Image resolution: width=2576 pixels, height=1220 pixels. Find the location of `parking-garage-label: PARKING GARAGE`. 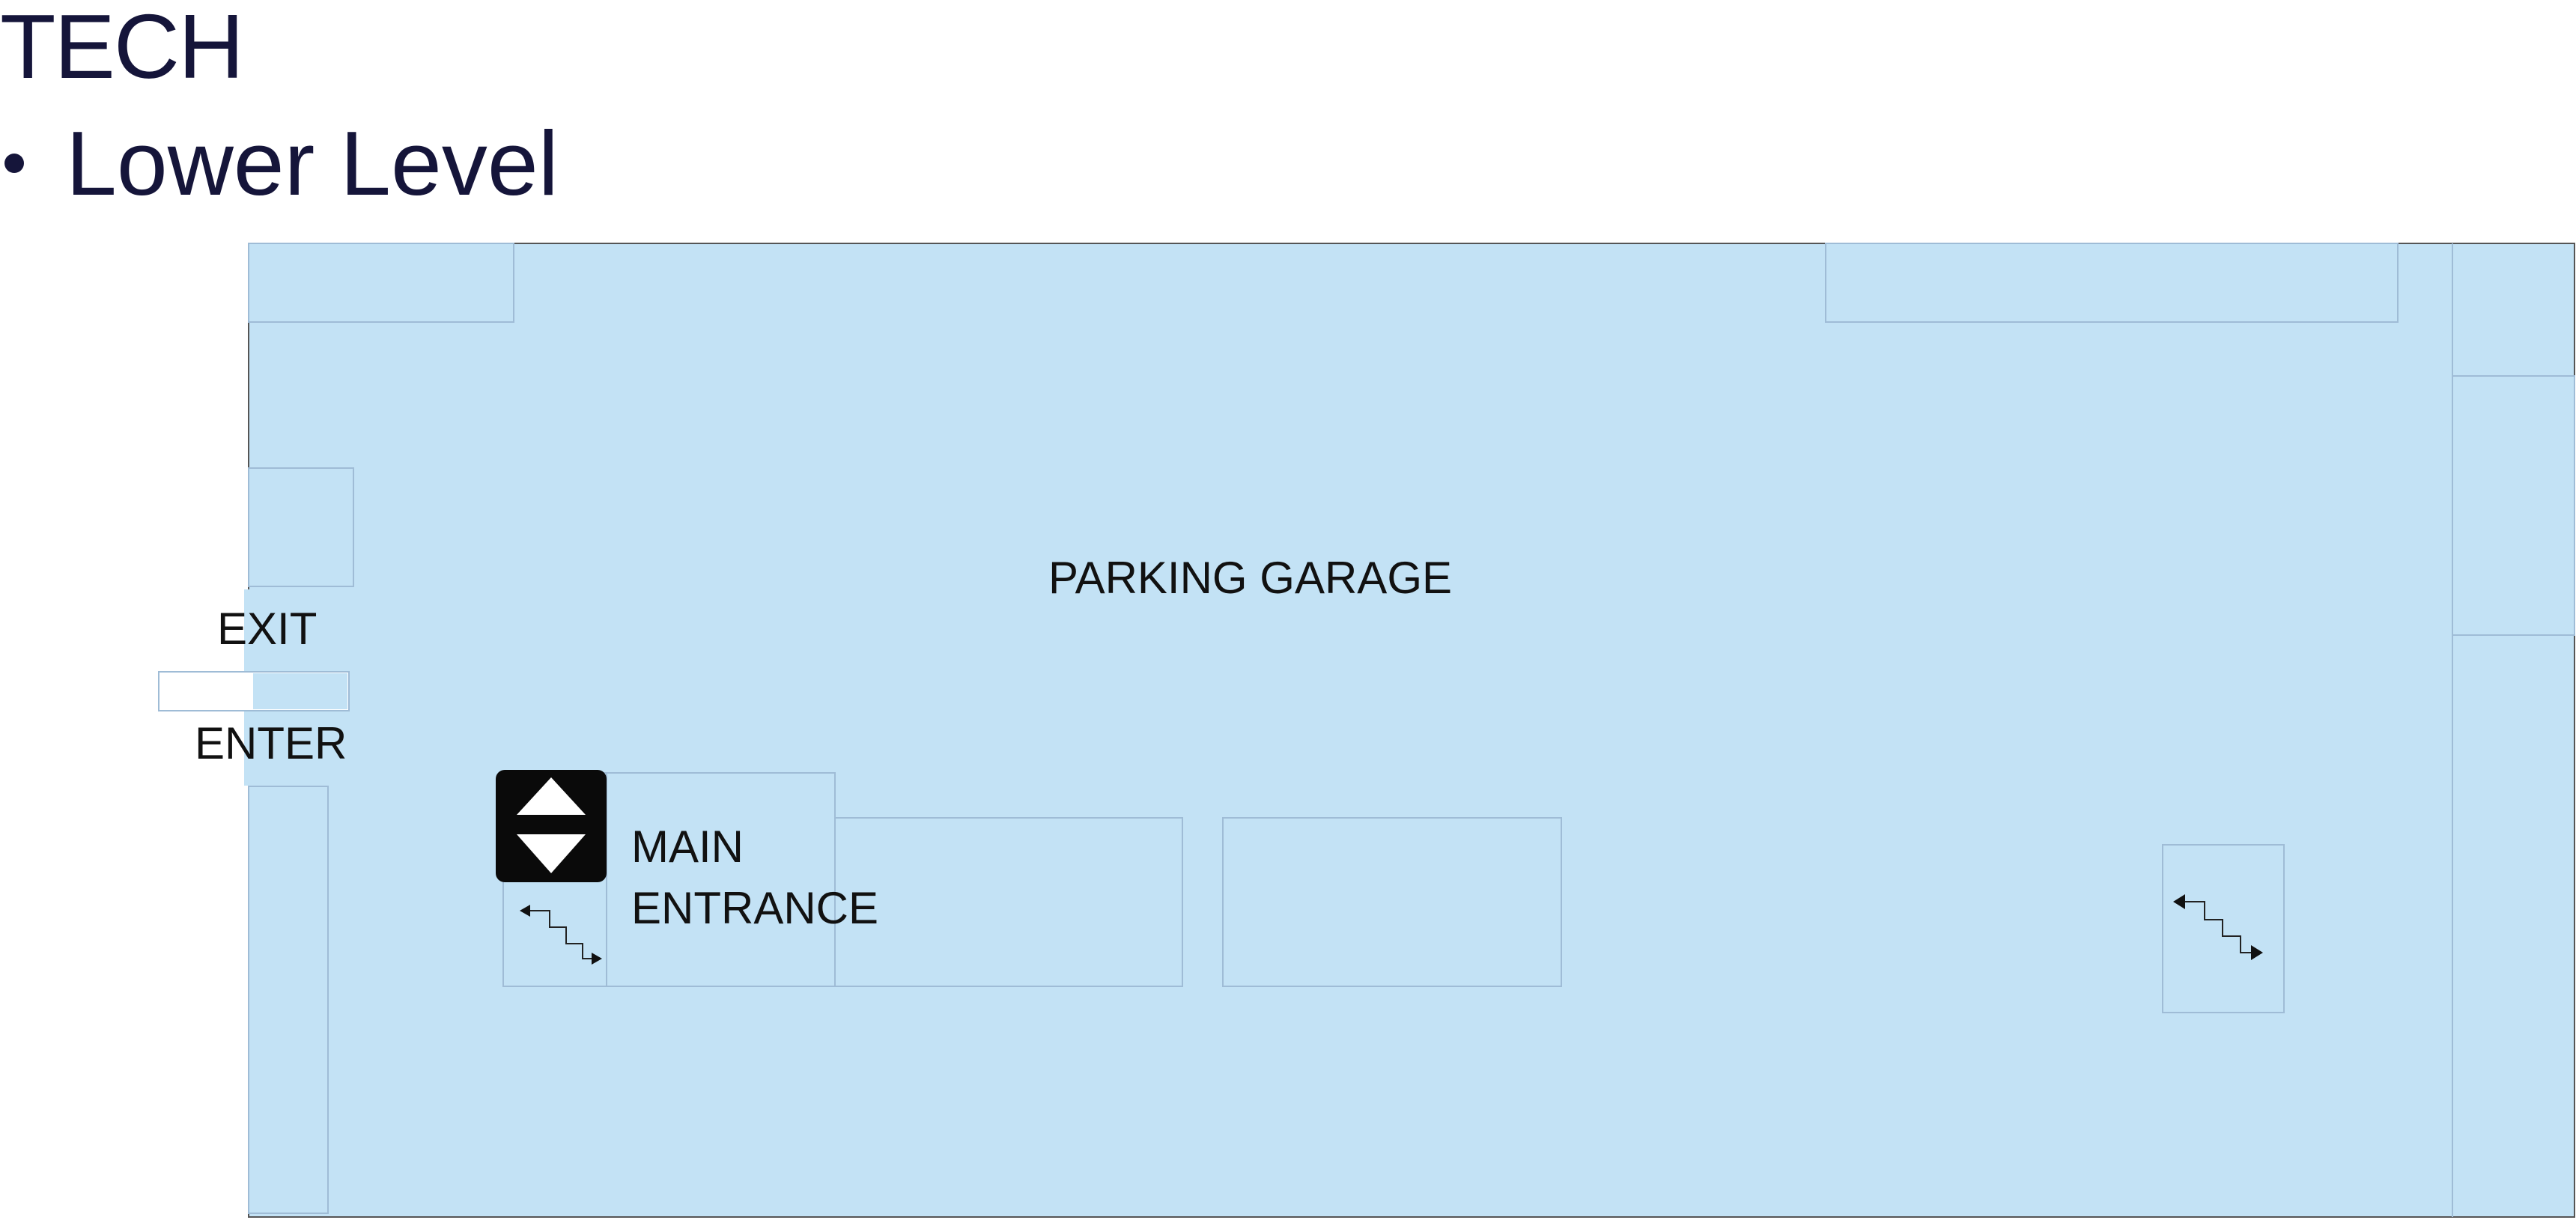

parking-garage-label: PARKING GARAGE is located at coordinates (1250, 578).